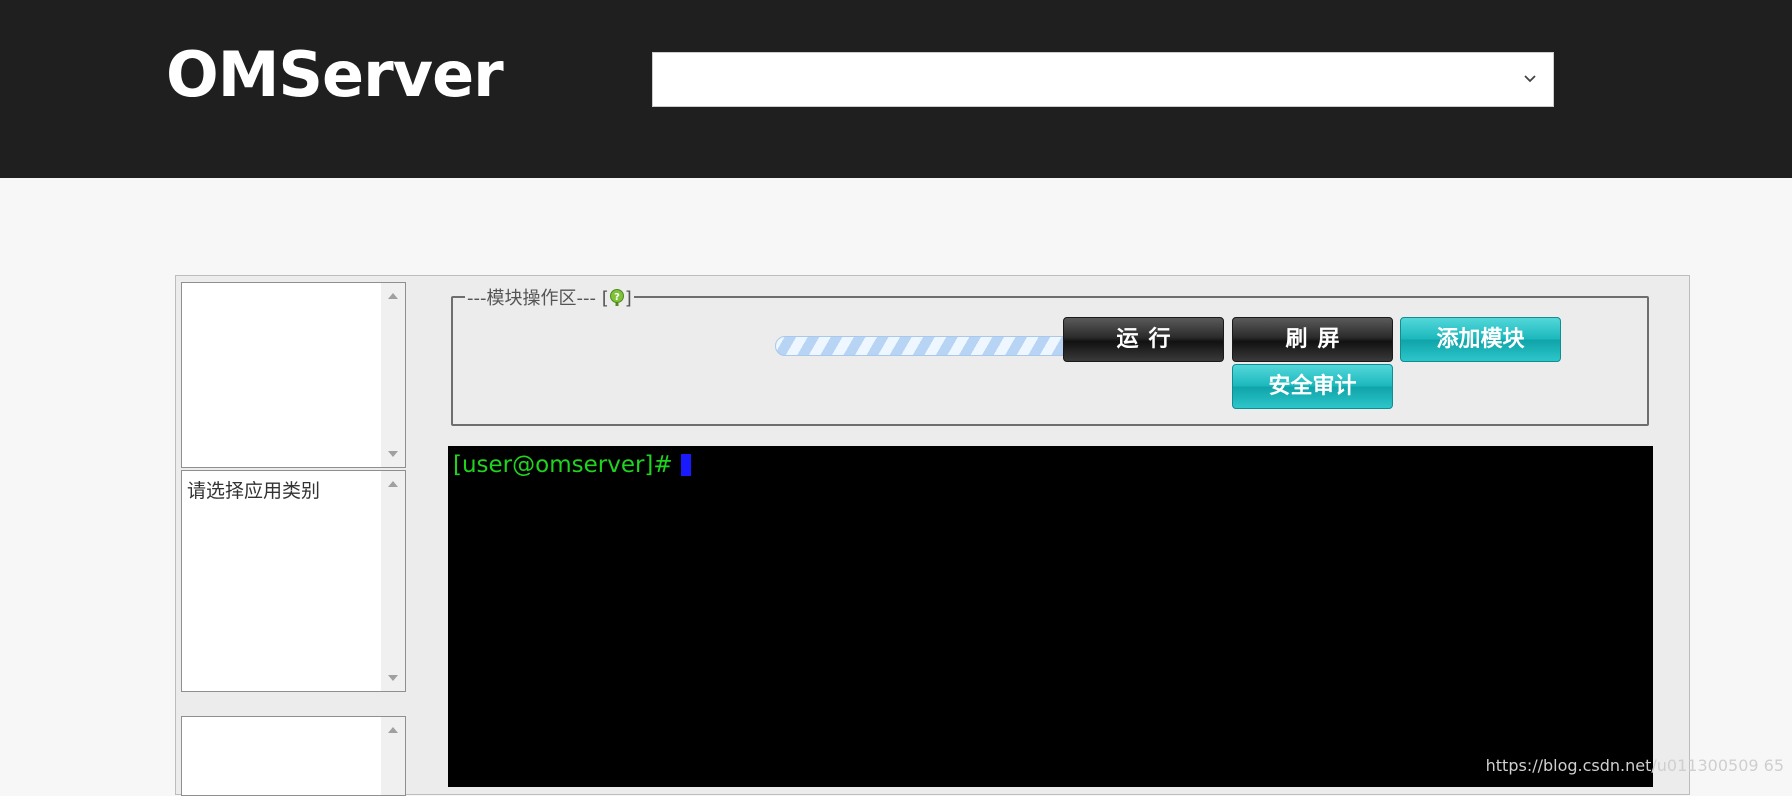 This screenshot has height=796, width=1792. I want to click on terminal-cursor, so click(685, 465).